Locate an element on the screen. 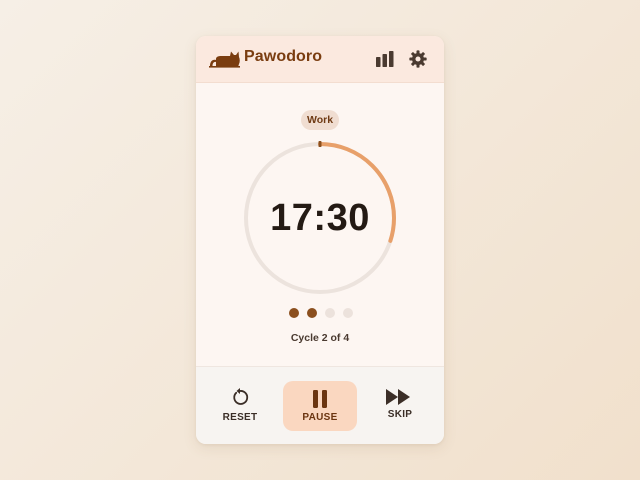 This screenshot has width=640, height=480. gear-icon is located at coordinates (418, 59).